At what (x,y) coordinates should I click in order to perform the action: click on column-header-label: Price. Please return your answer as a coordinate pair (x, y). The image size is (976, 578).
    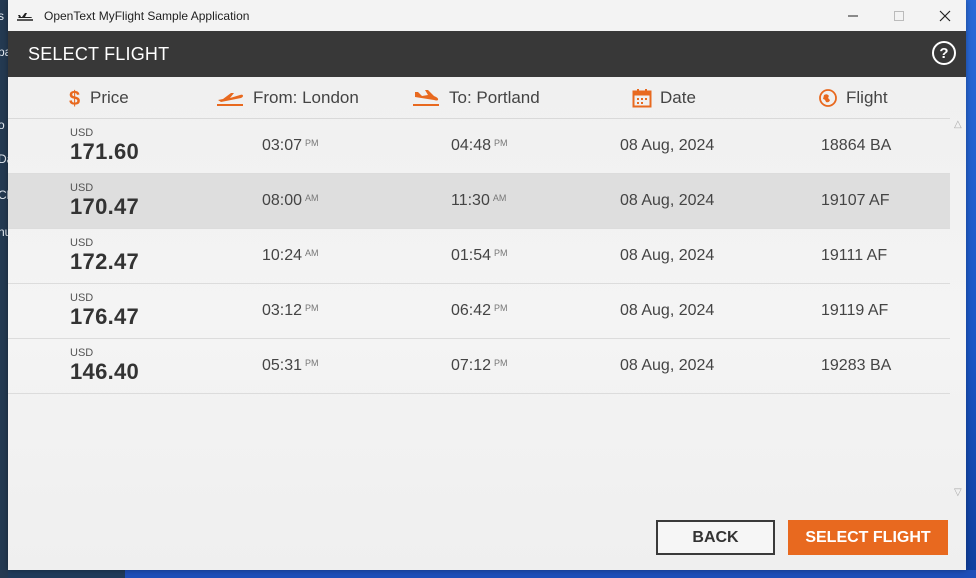
    Looking at the image, I should click on (109, 97).